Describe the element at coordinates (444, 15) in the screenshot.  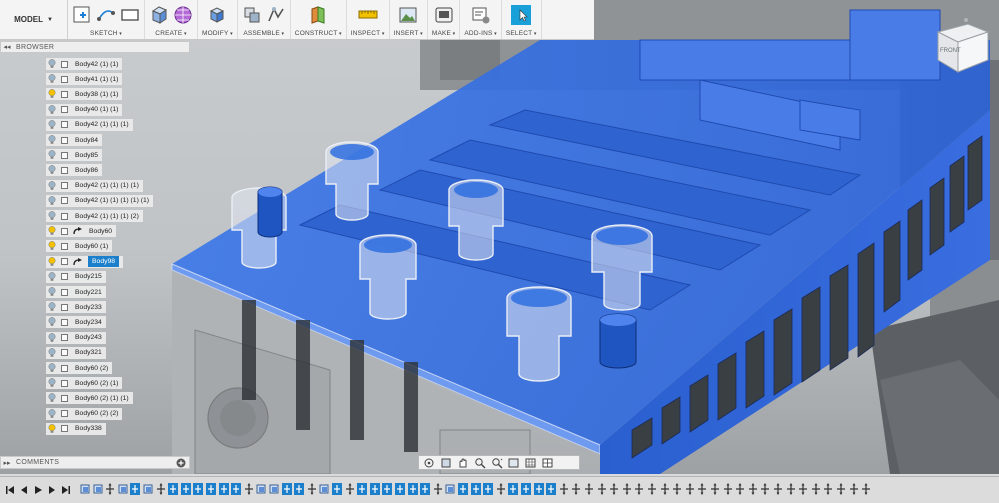
I see `print-icon` at that location.